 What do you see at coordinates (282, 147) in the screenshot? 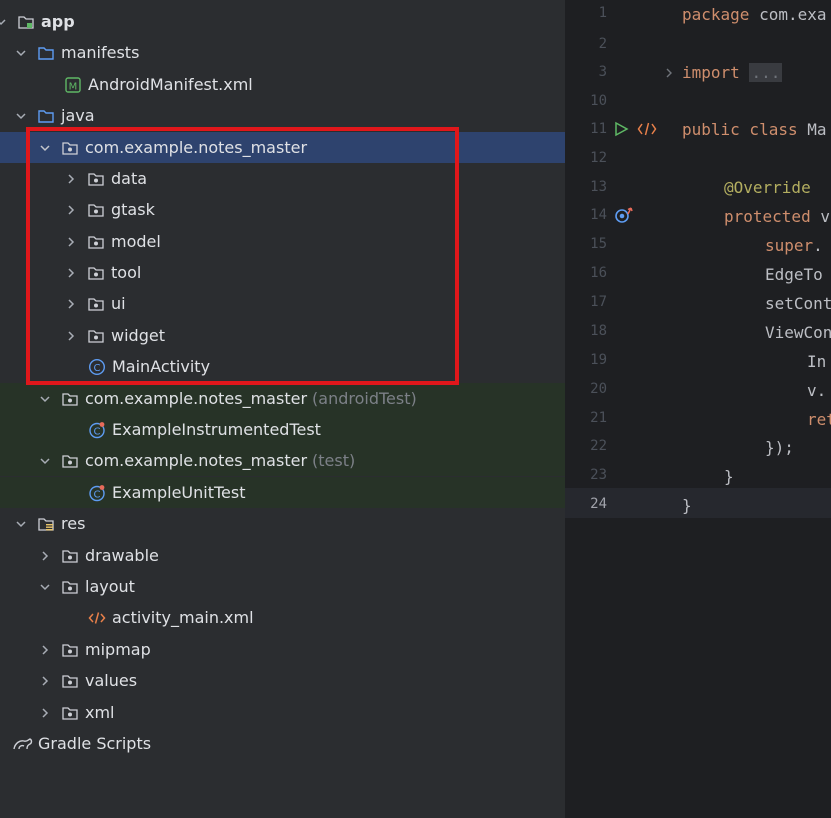
I see `tree-item-package-main: com.example.notes_master` at bounding box center [282, 147].